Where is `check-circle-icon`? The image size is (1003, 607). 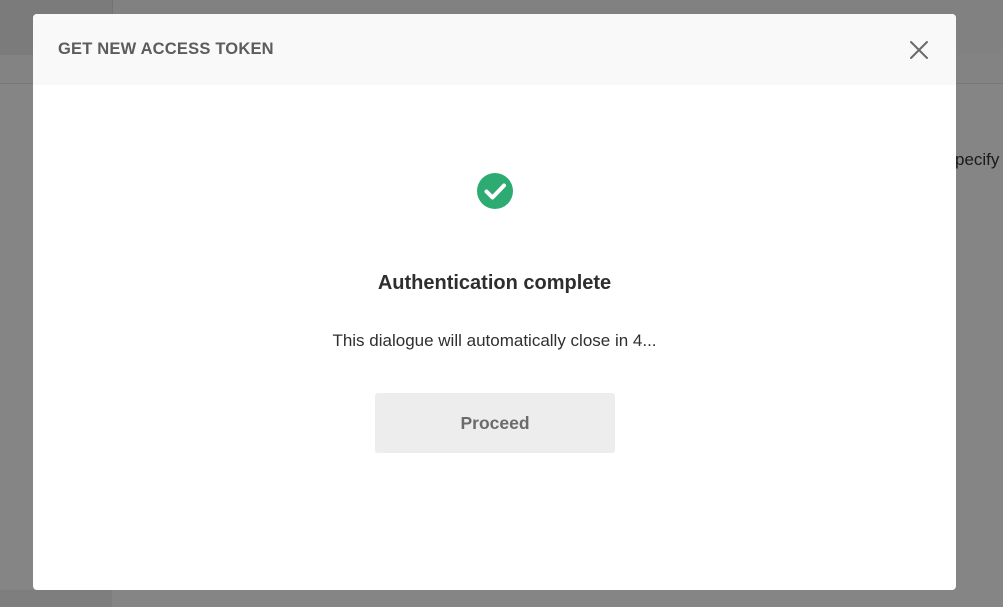 check-circle-icon is located at coordinates (495, 191).